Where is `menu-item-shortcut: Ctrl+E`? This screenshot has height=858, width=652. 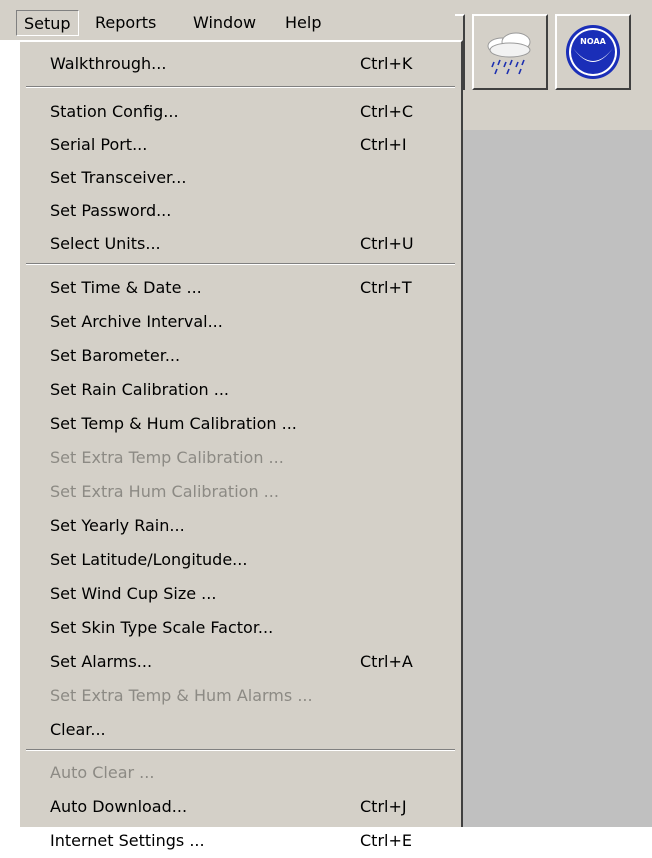 menu-item-shortcut: Ctrl+E is located at coordinates (386, 840).